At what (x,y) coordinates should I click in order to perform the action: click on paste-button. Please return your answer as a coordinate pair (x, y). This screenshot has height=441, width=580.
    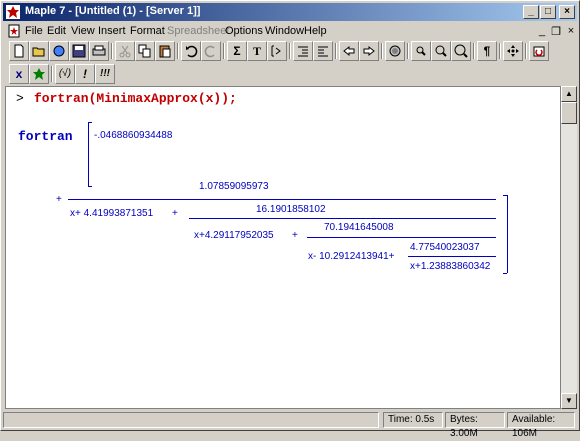
    Looking at the image, I should click on (165, 51).